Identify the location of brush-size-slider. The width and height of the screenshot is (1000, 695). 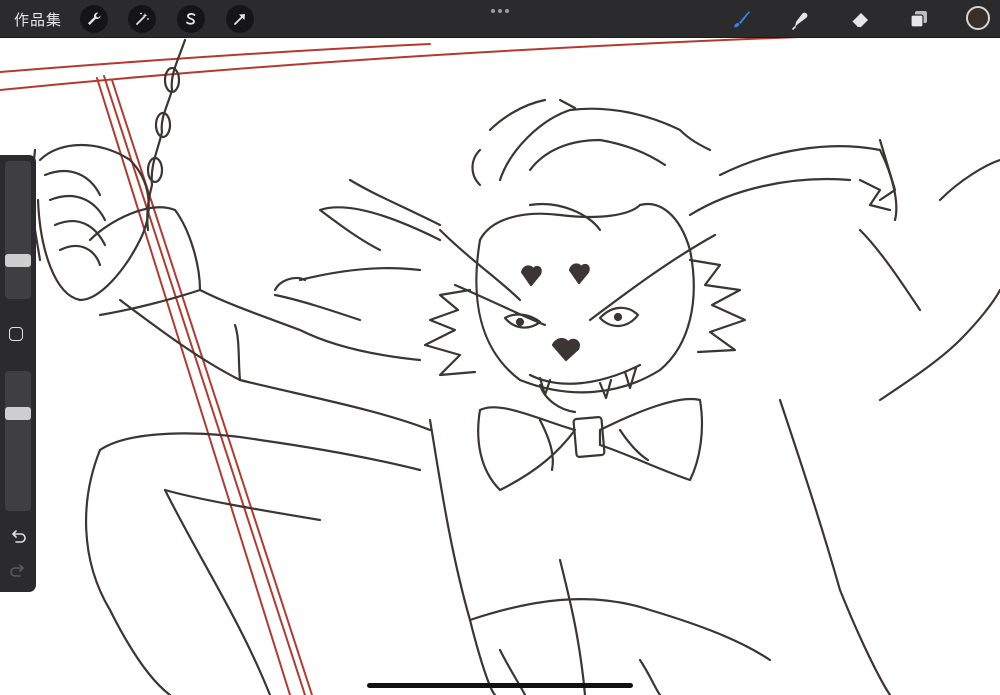
(18, 230).